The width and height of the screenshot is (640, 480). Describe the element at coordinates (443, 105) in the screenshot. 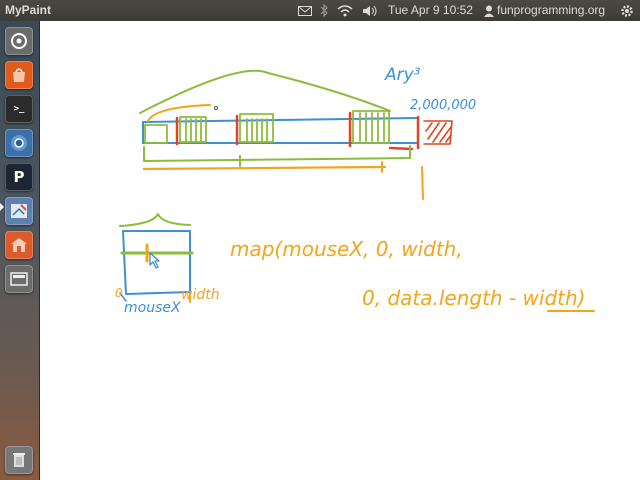

I see `data-size-label: 2,000,000` at that location.